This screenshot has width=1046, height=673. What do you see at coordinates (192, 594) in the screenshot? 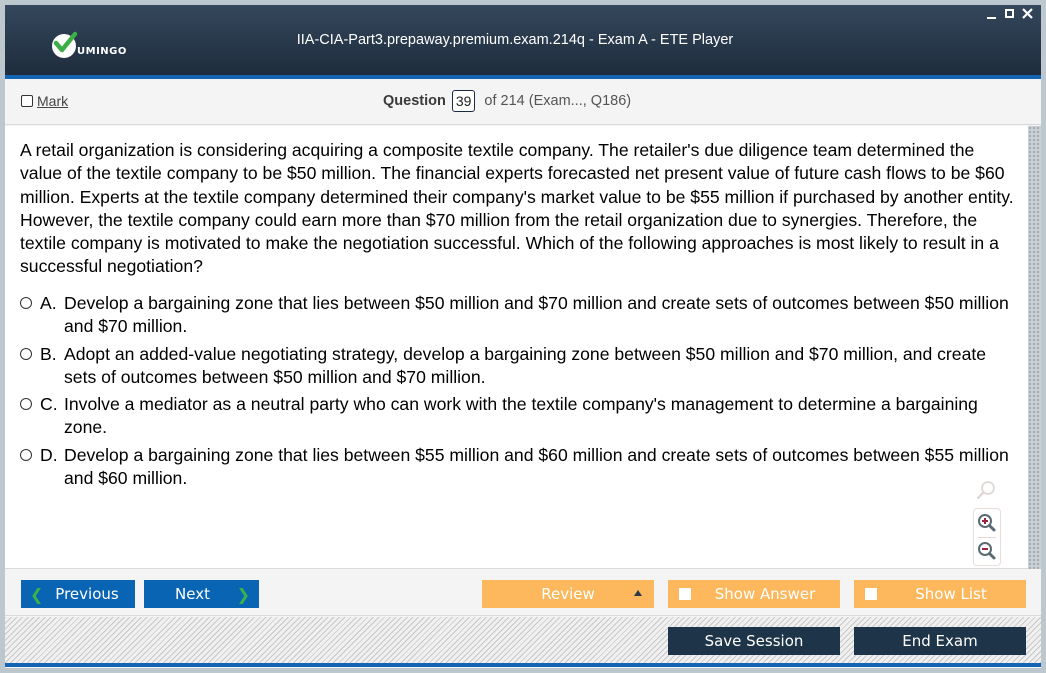
I see `next-label: Next` at bounding box center [192, 594].